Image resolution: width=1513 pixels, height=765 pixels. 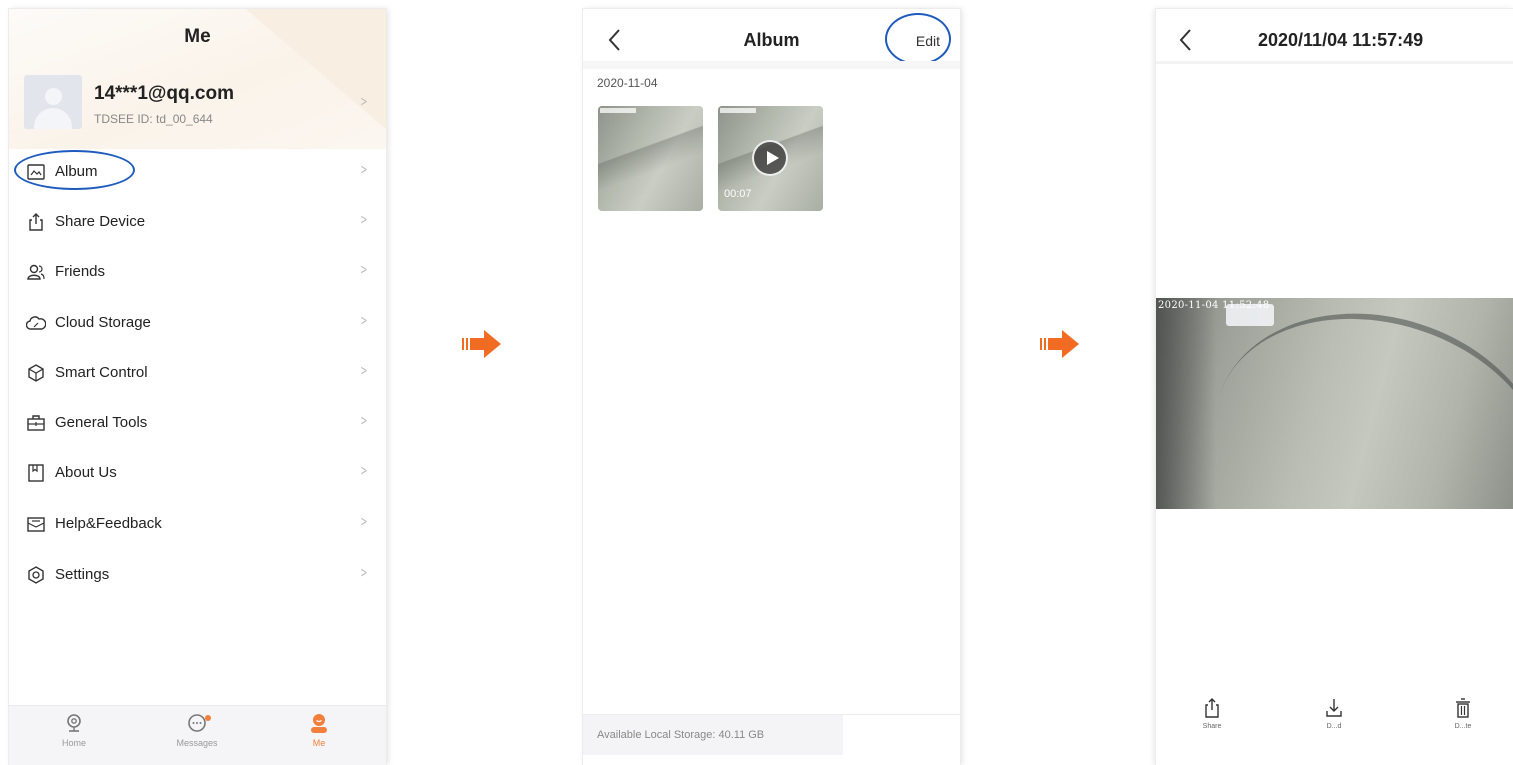 I want to click on friends-icon, so click(x=36, y=272).